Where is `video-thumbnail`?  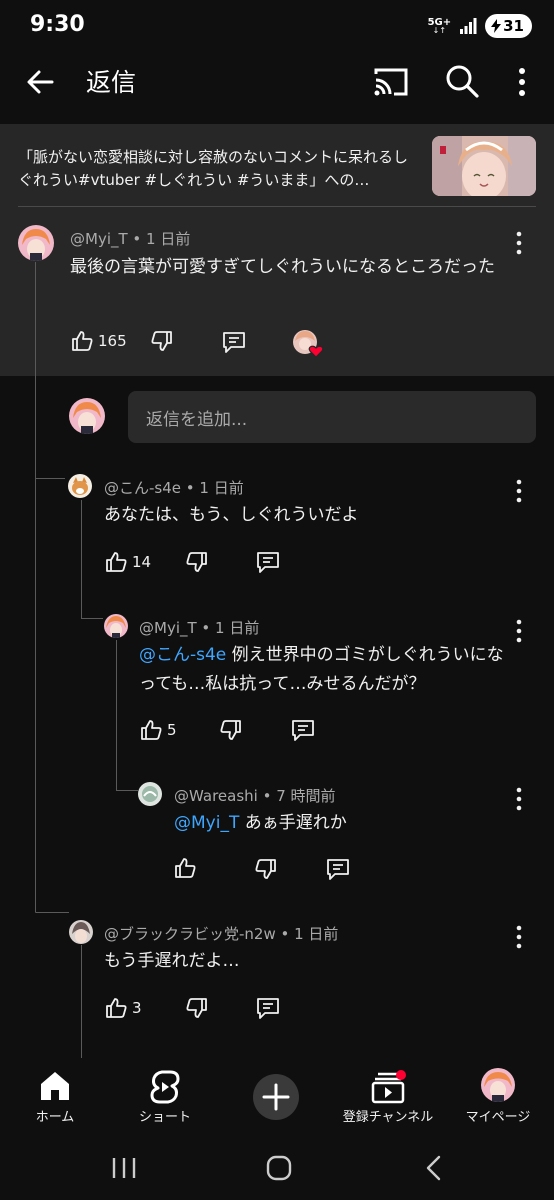 video-thumbnail is located at coordinates (484, 166).